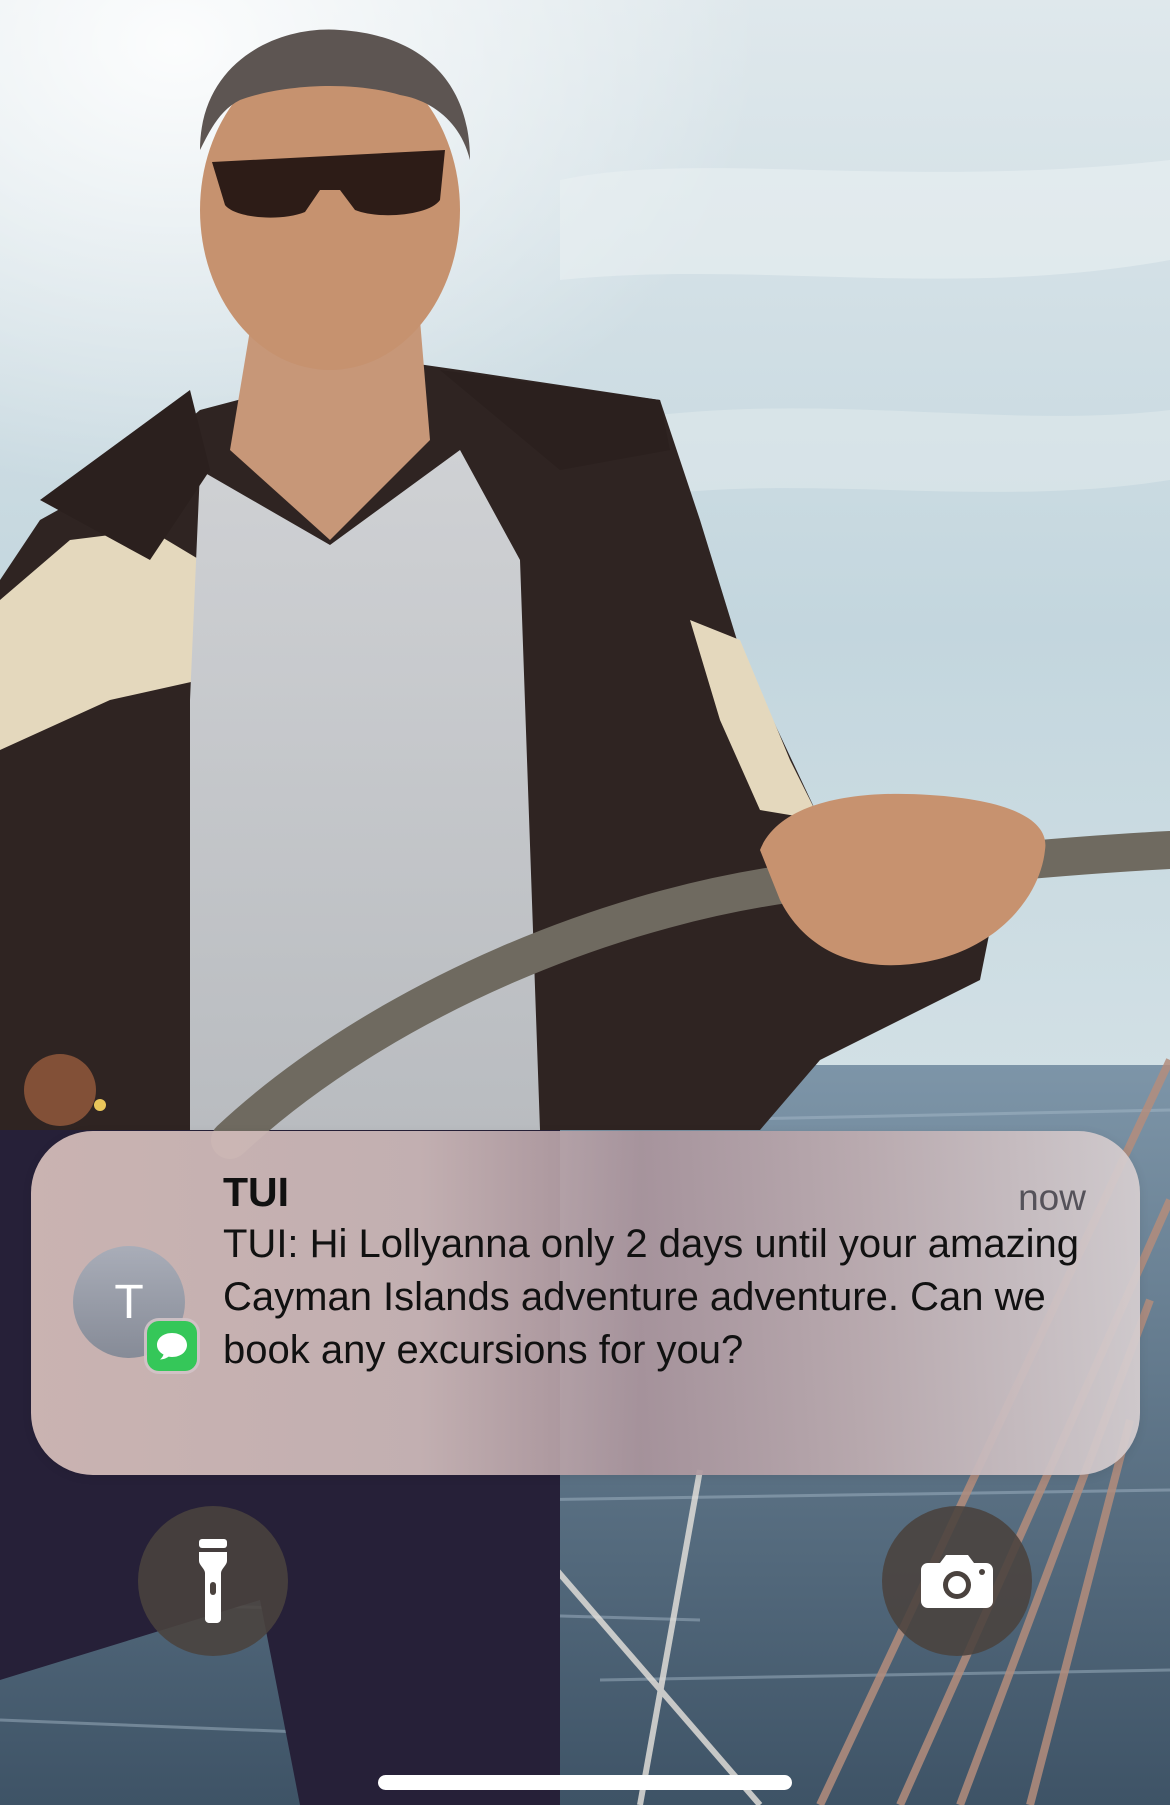 The width and height of the screenshot is (1170, 1805). I want to click on messages-icon, so click(172, 1346).